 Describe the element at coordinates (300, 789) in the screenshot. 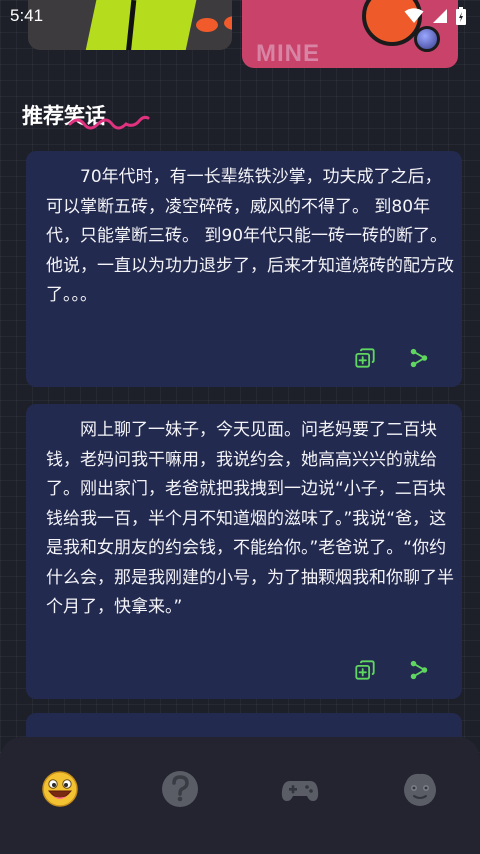

I see `game-tab-icon` at that location.